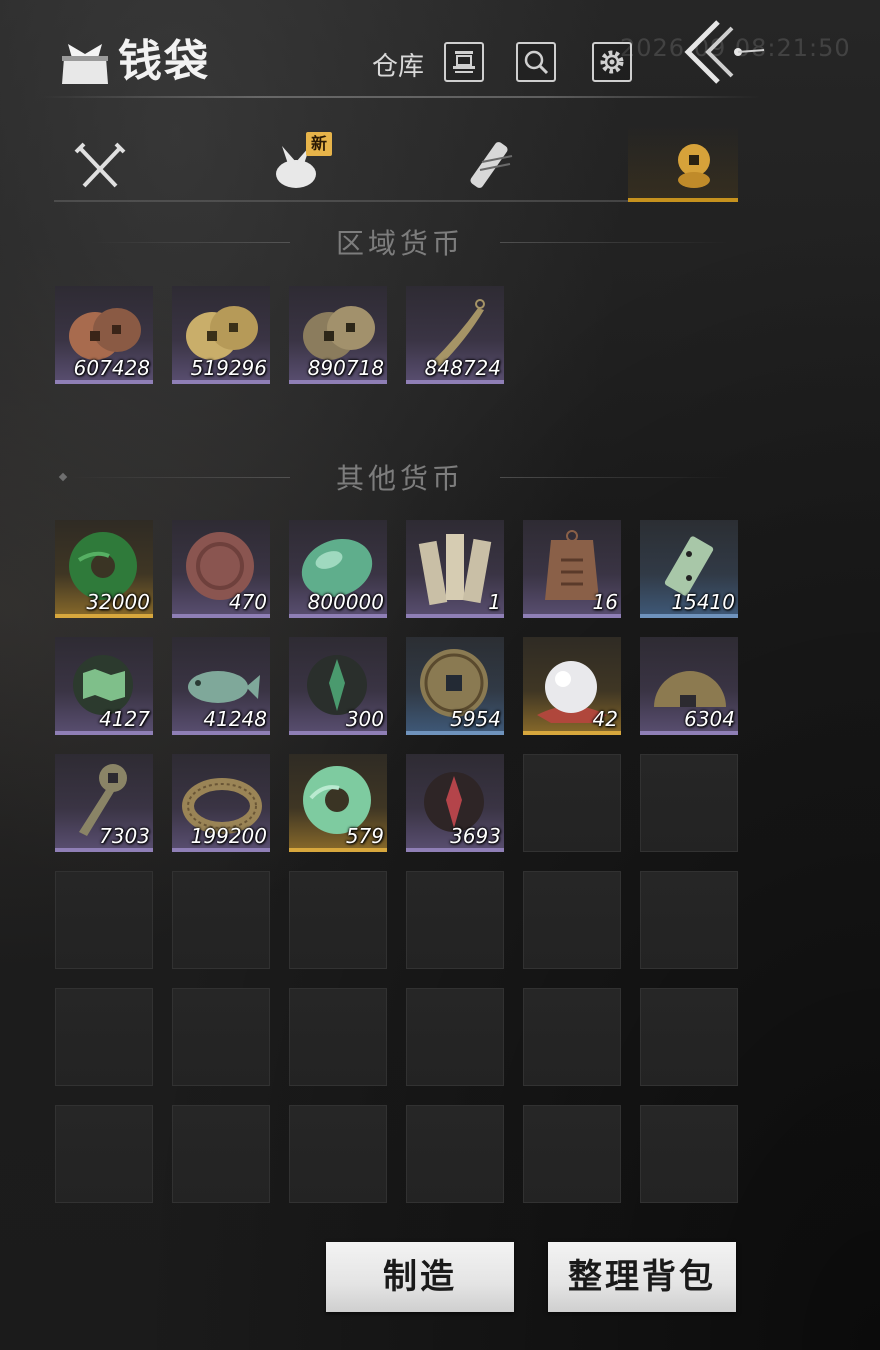 This screenshot has width=880, height=1350. What do you see at coordinates (399, 478) in the screenshot?
I see `other-currency-heading: 其他货币` at bounding box center [399, 478].